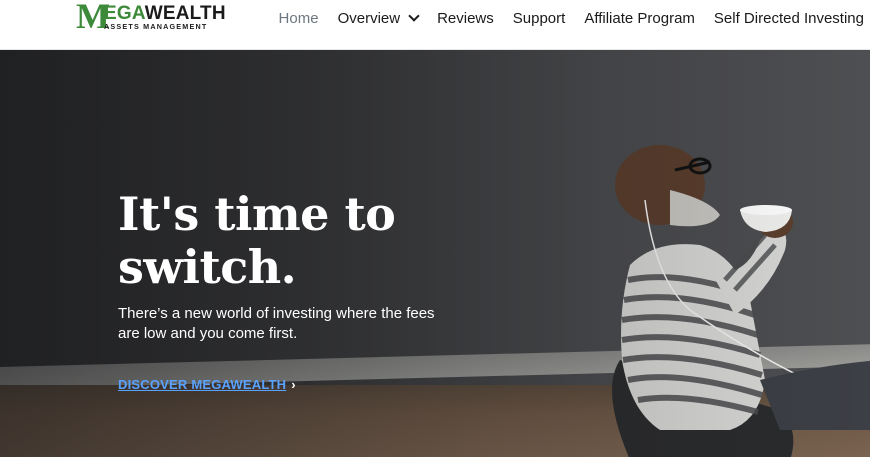 The image size is (870, 457). What do you see at coordinates (185, 13) in the screenshot?
I see `logo-word-dark: WEALTH` at bounding box center [185, 13].